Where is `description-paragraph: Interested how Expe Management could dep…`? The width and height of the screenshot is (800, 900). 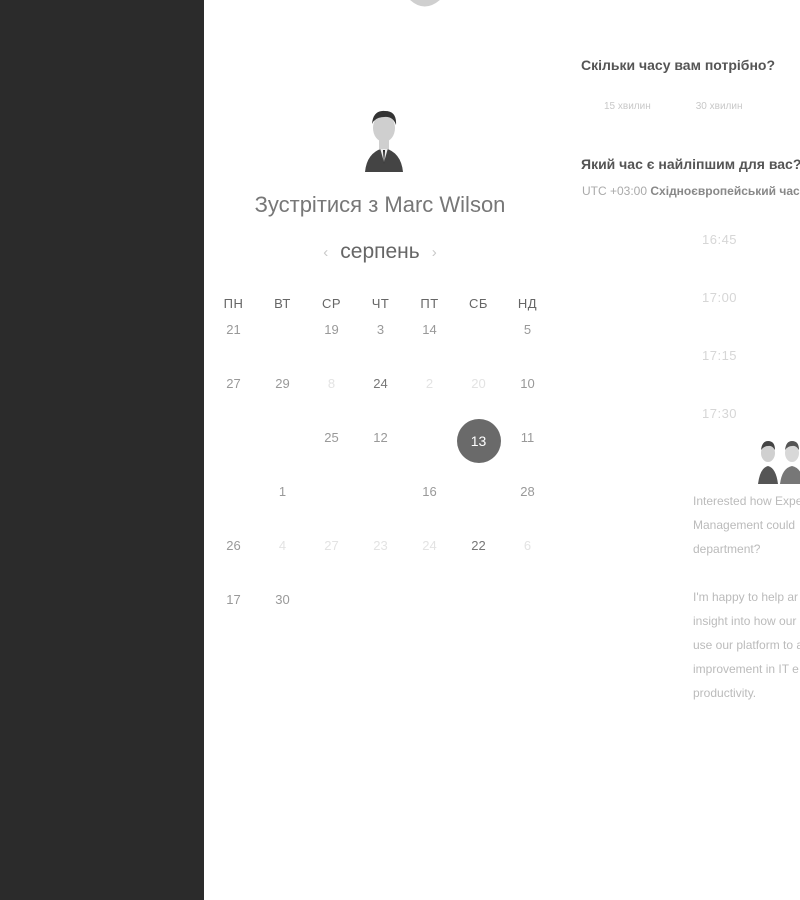 description-paragraph: Interested how Expe Management could dep… is located at coordinates (746, 525).